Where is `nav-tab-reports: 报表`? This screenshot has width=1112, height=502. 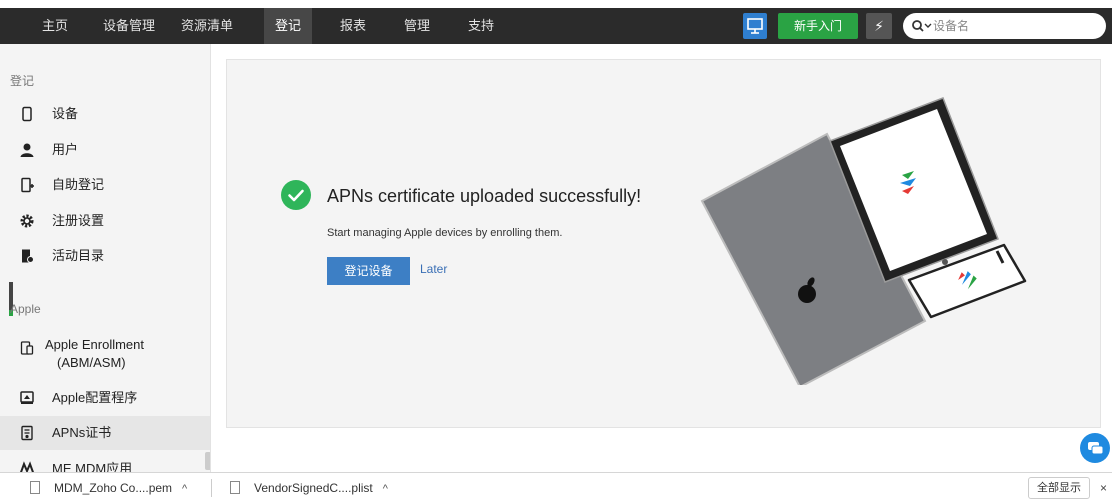
nav-tab-reports: 报表 is located at coordinates (353, 26).